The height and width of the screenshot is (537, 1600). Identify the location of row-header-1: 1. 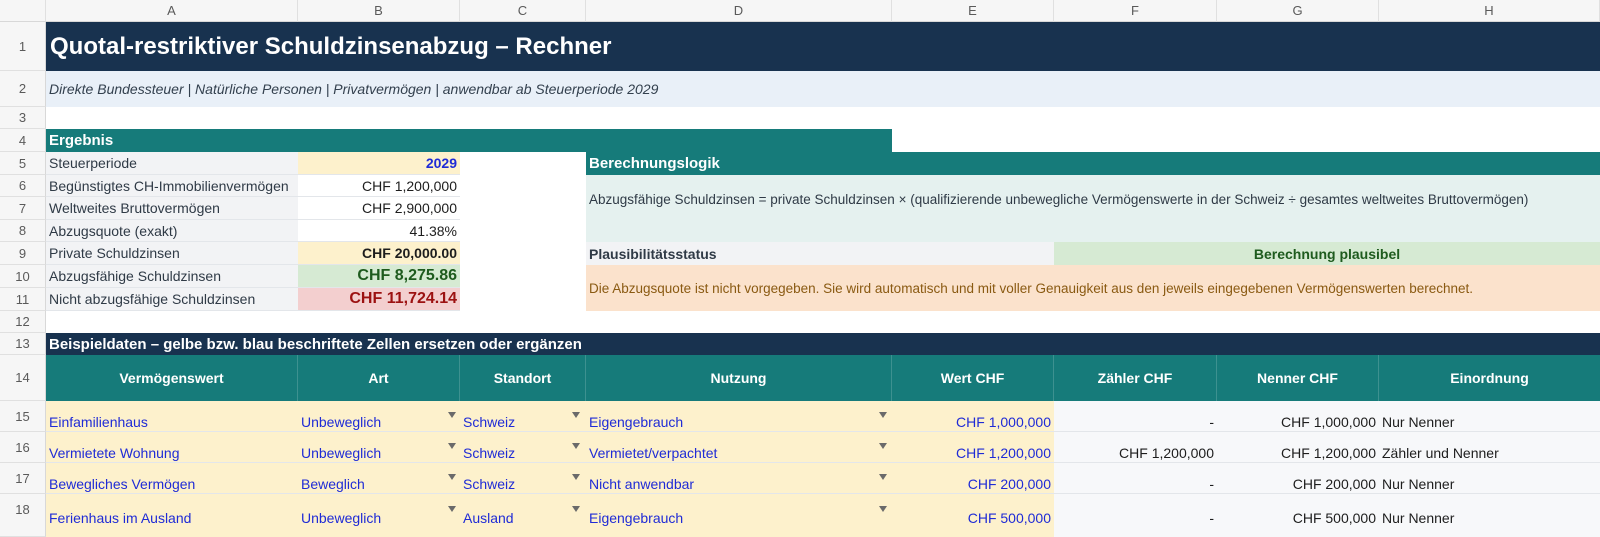
(23, 46).